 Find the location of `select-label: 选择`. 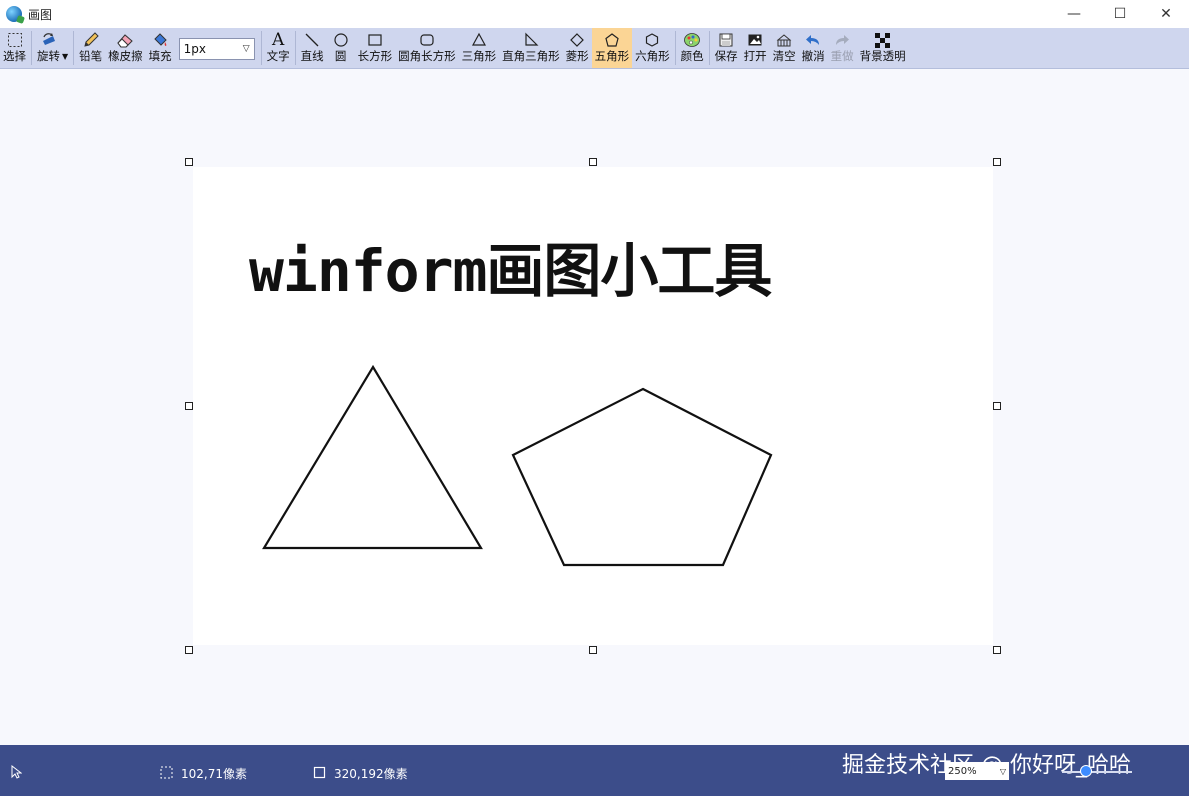

select-label: 选择 is located at coordinates (14, 56).